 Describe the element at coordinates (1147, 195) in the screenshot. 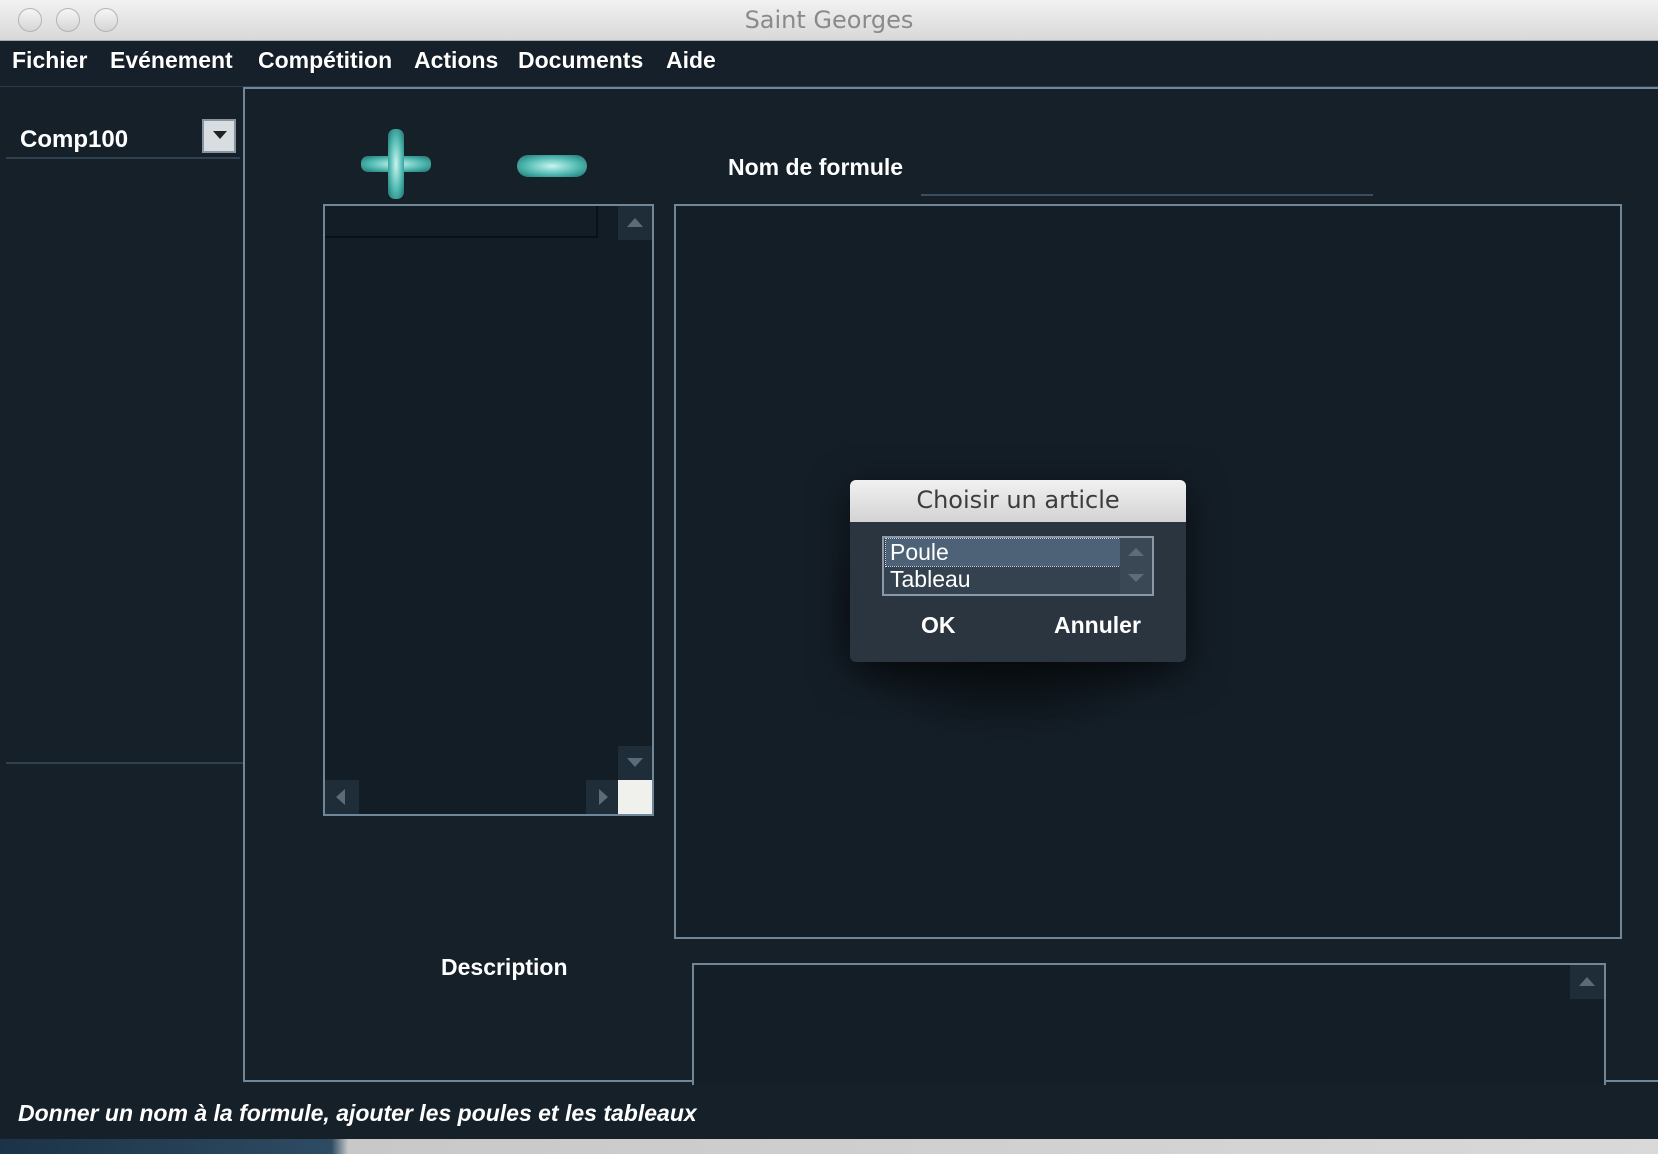

I see `formula-name-input` at that location.